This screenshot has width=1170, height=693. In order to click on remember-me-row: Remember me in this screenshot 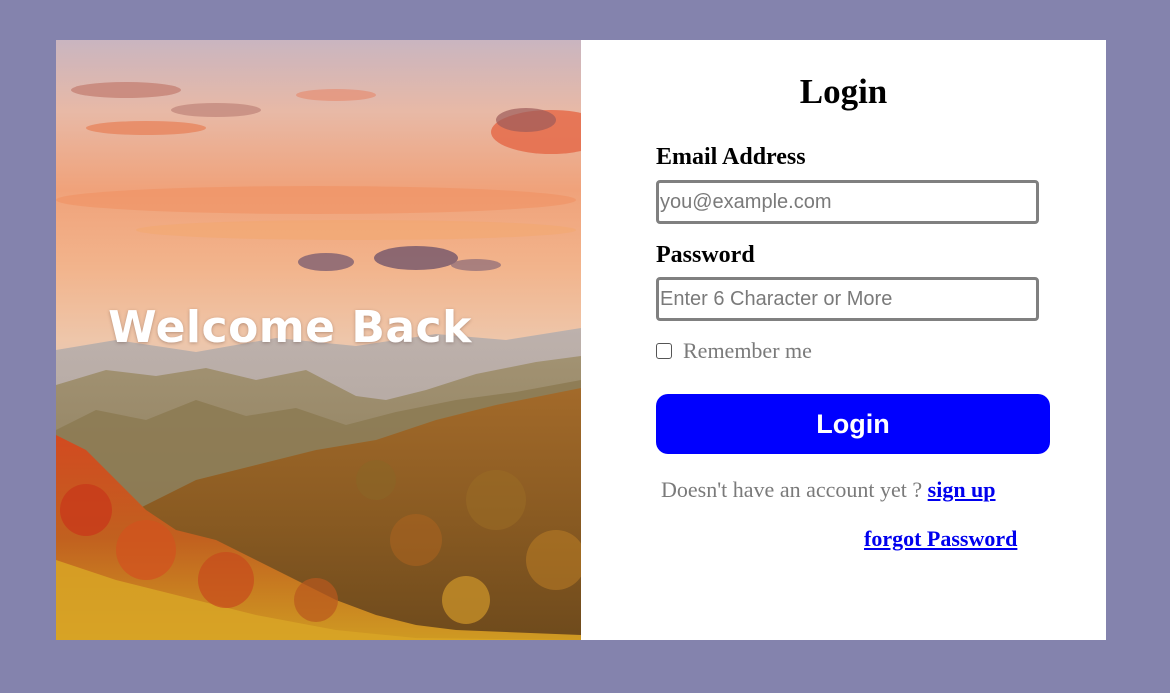, I will do `click(734, 351)`.